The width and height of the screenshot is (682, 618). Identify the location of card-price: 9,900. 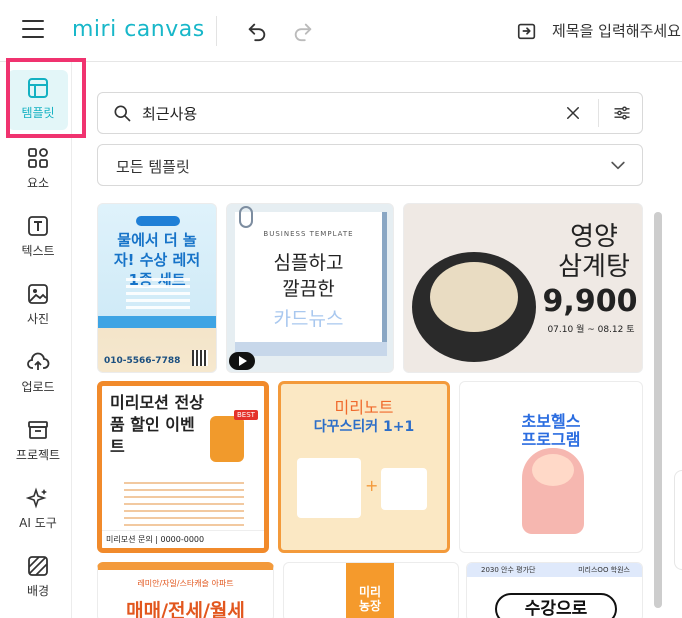
(590, 301).